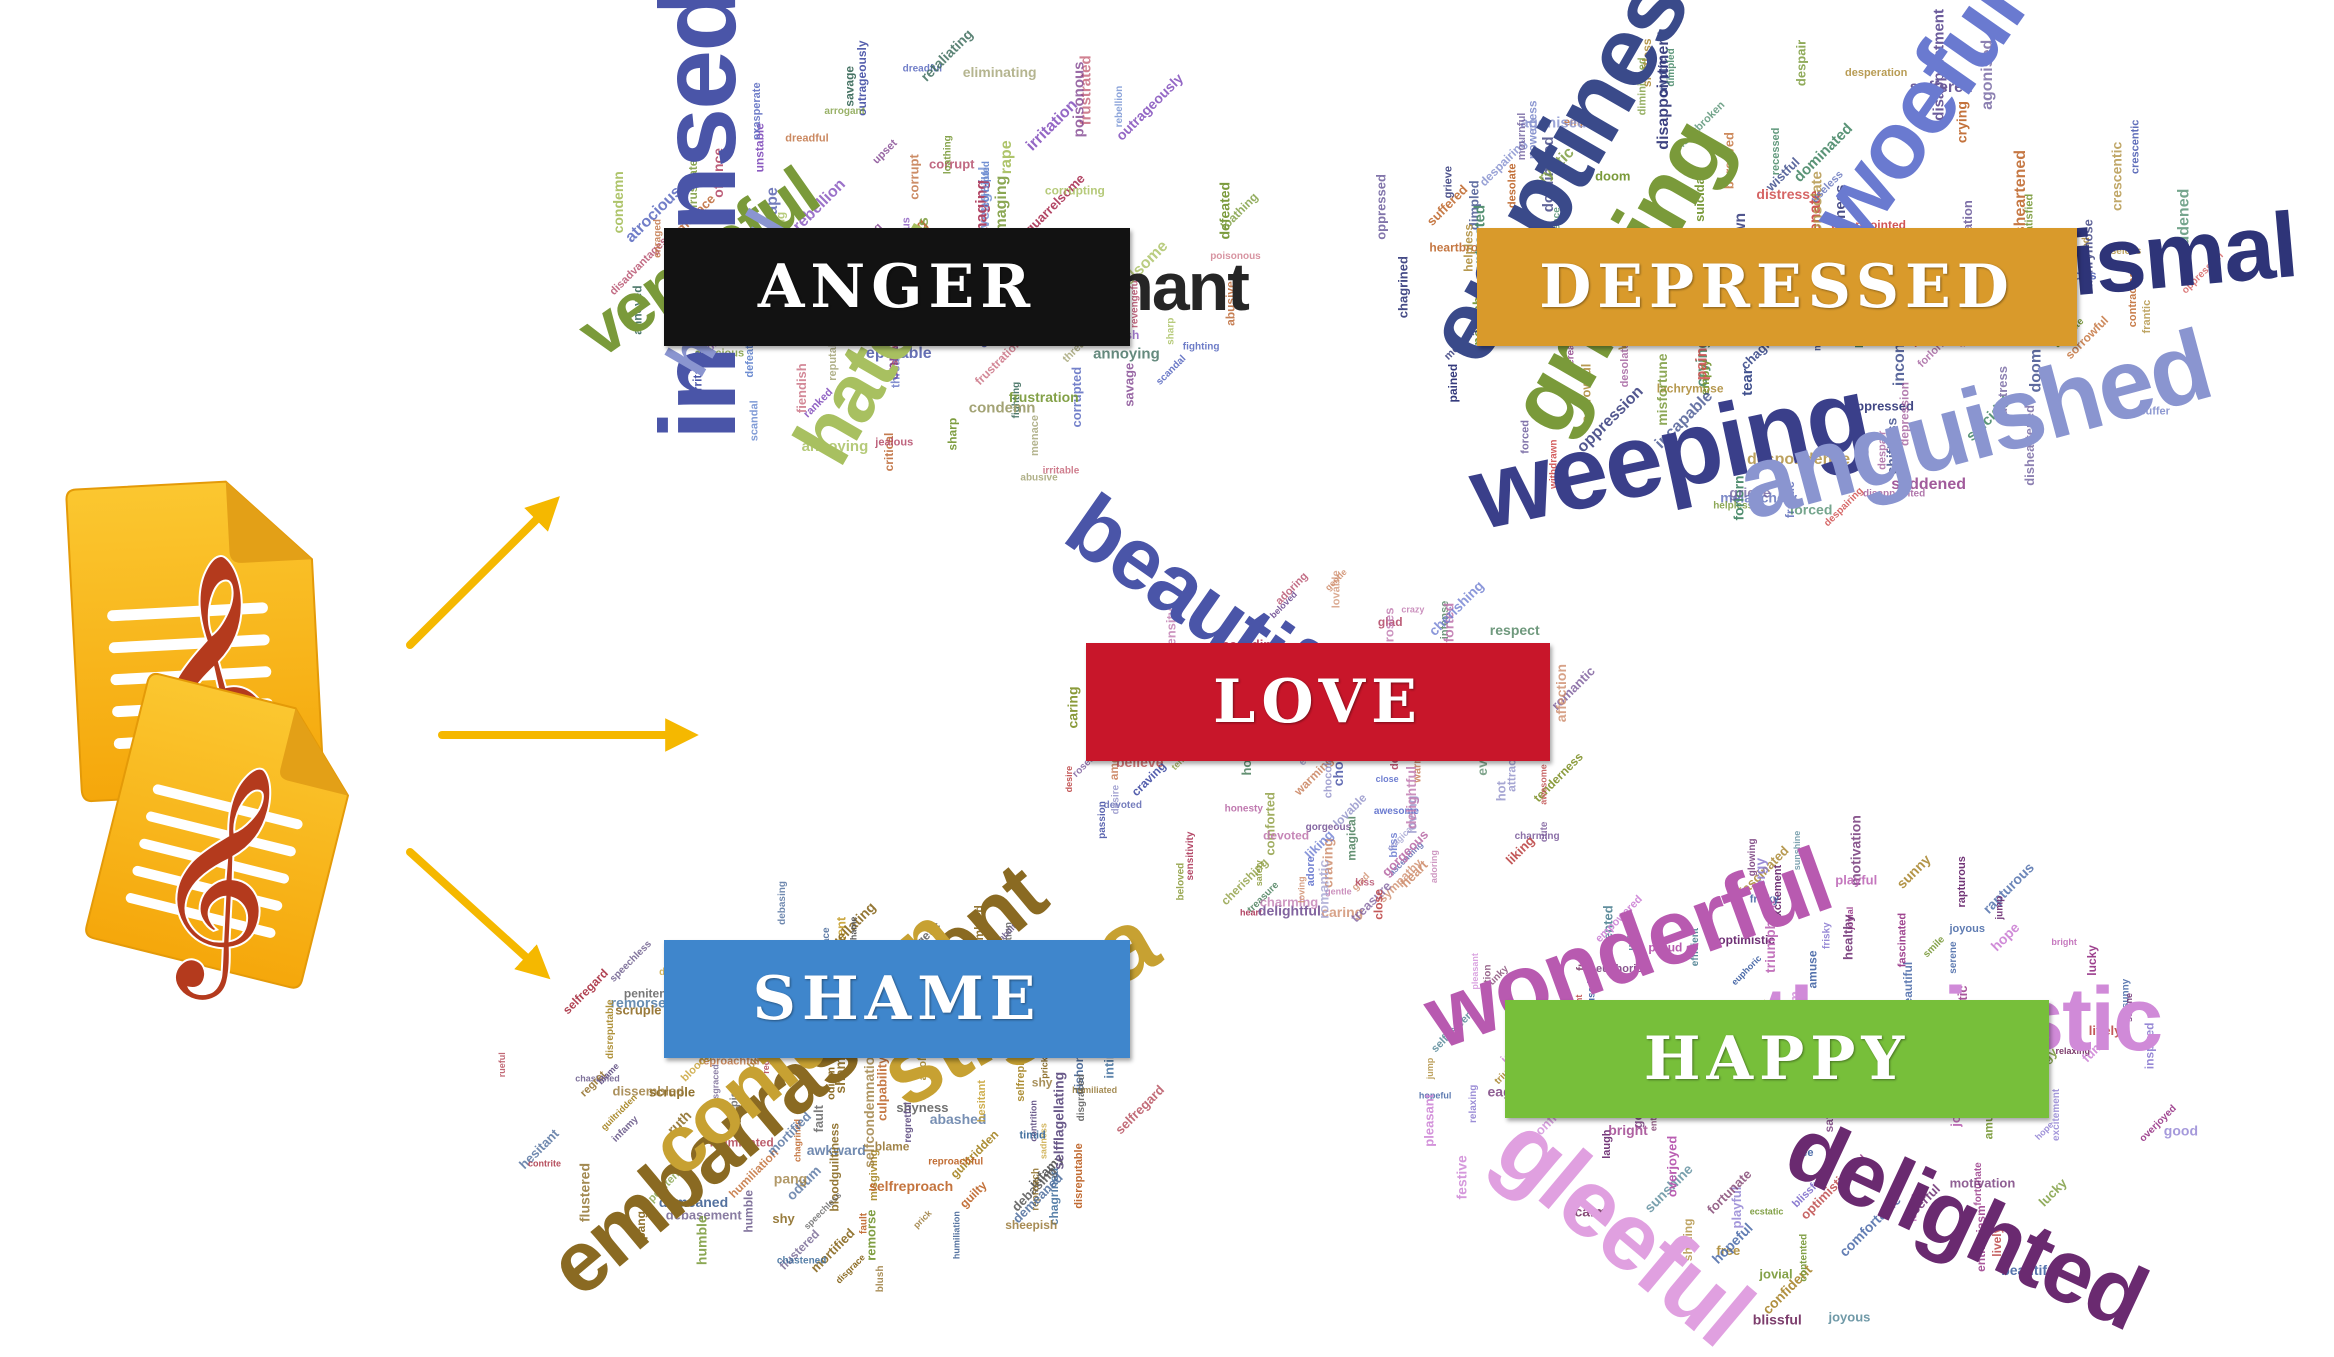  Describe the element at coordinates (1434, 866) in the screenshot. I see `love-cloud-word: adoring` at that location.